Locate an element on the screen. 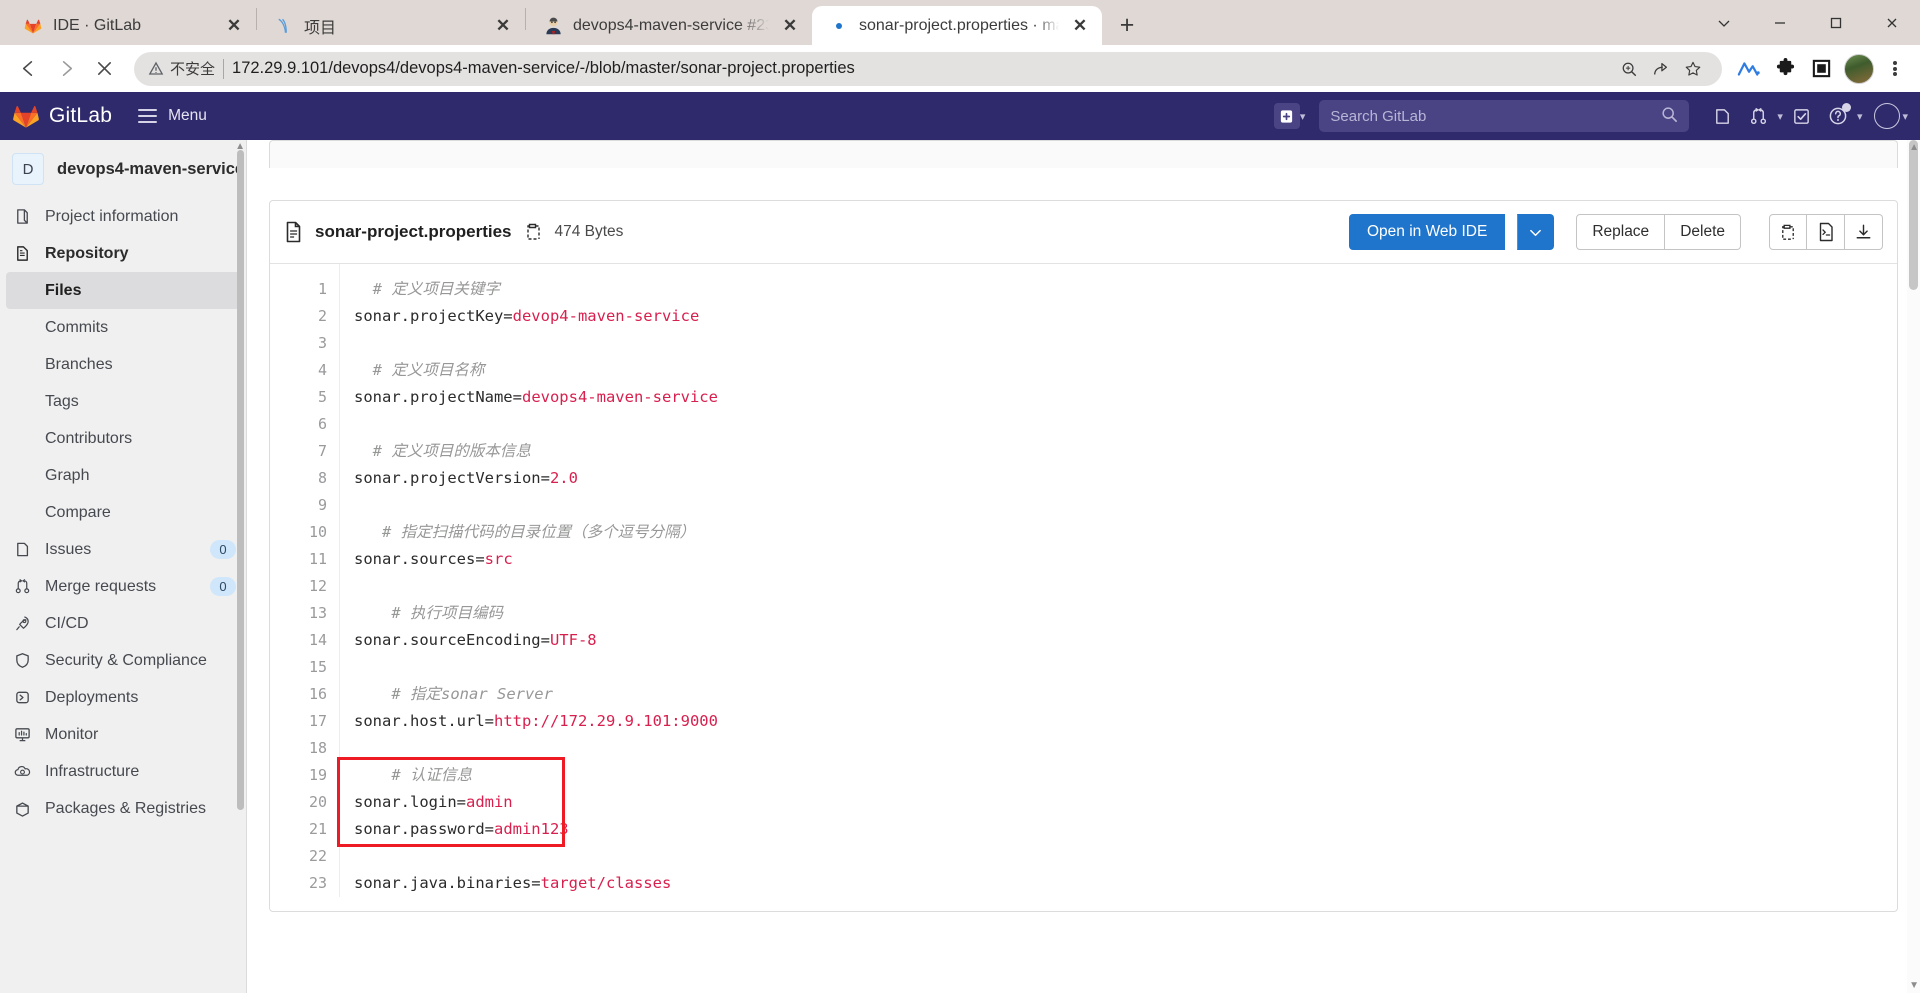 The height and width of the screenshot is (993, 1920). open-in-web-ide-dropdown is located at coordinates (1536, 232).